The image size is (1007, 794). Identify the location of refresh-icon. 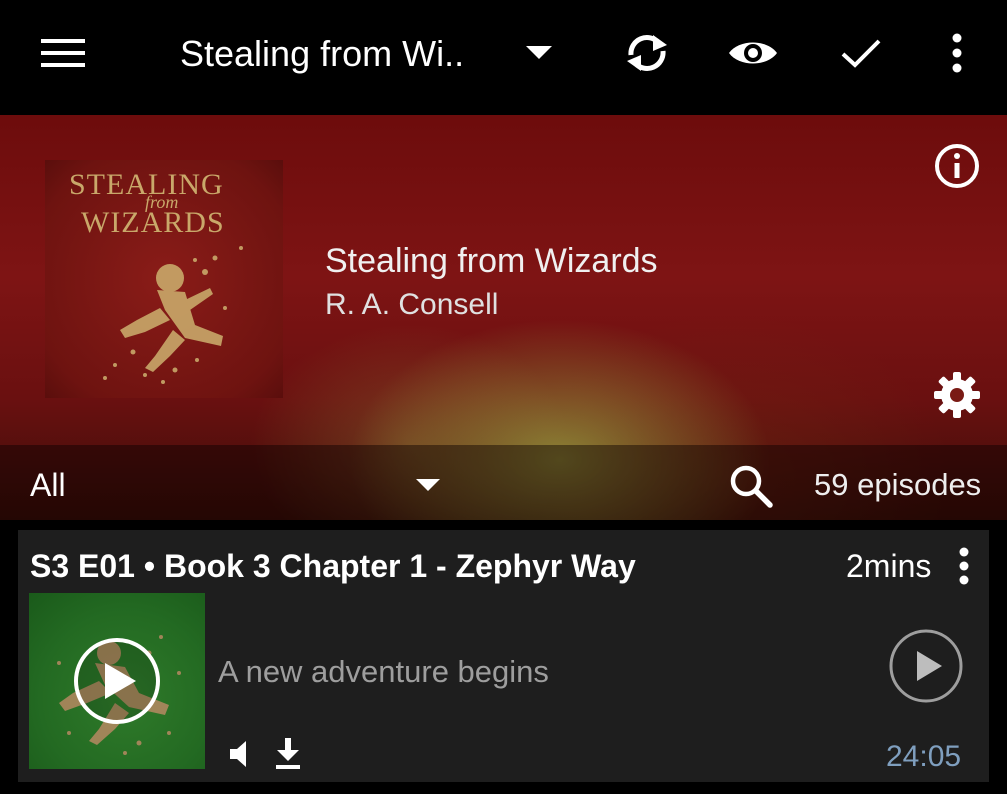
(647, 53).